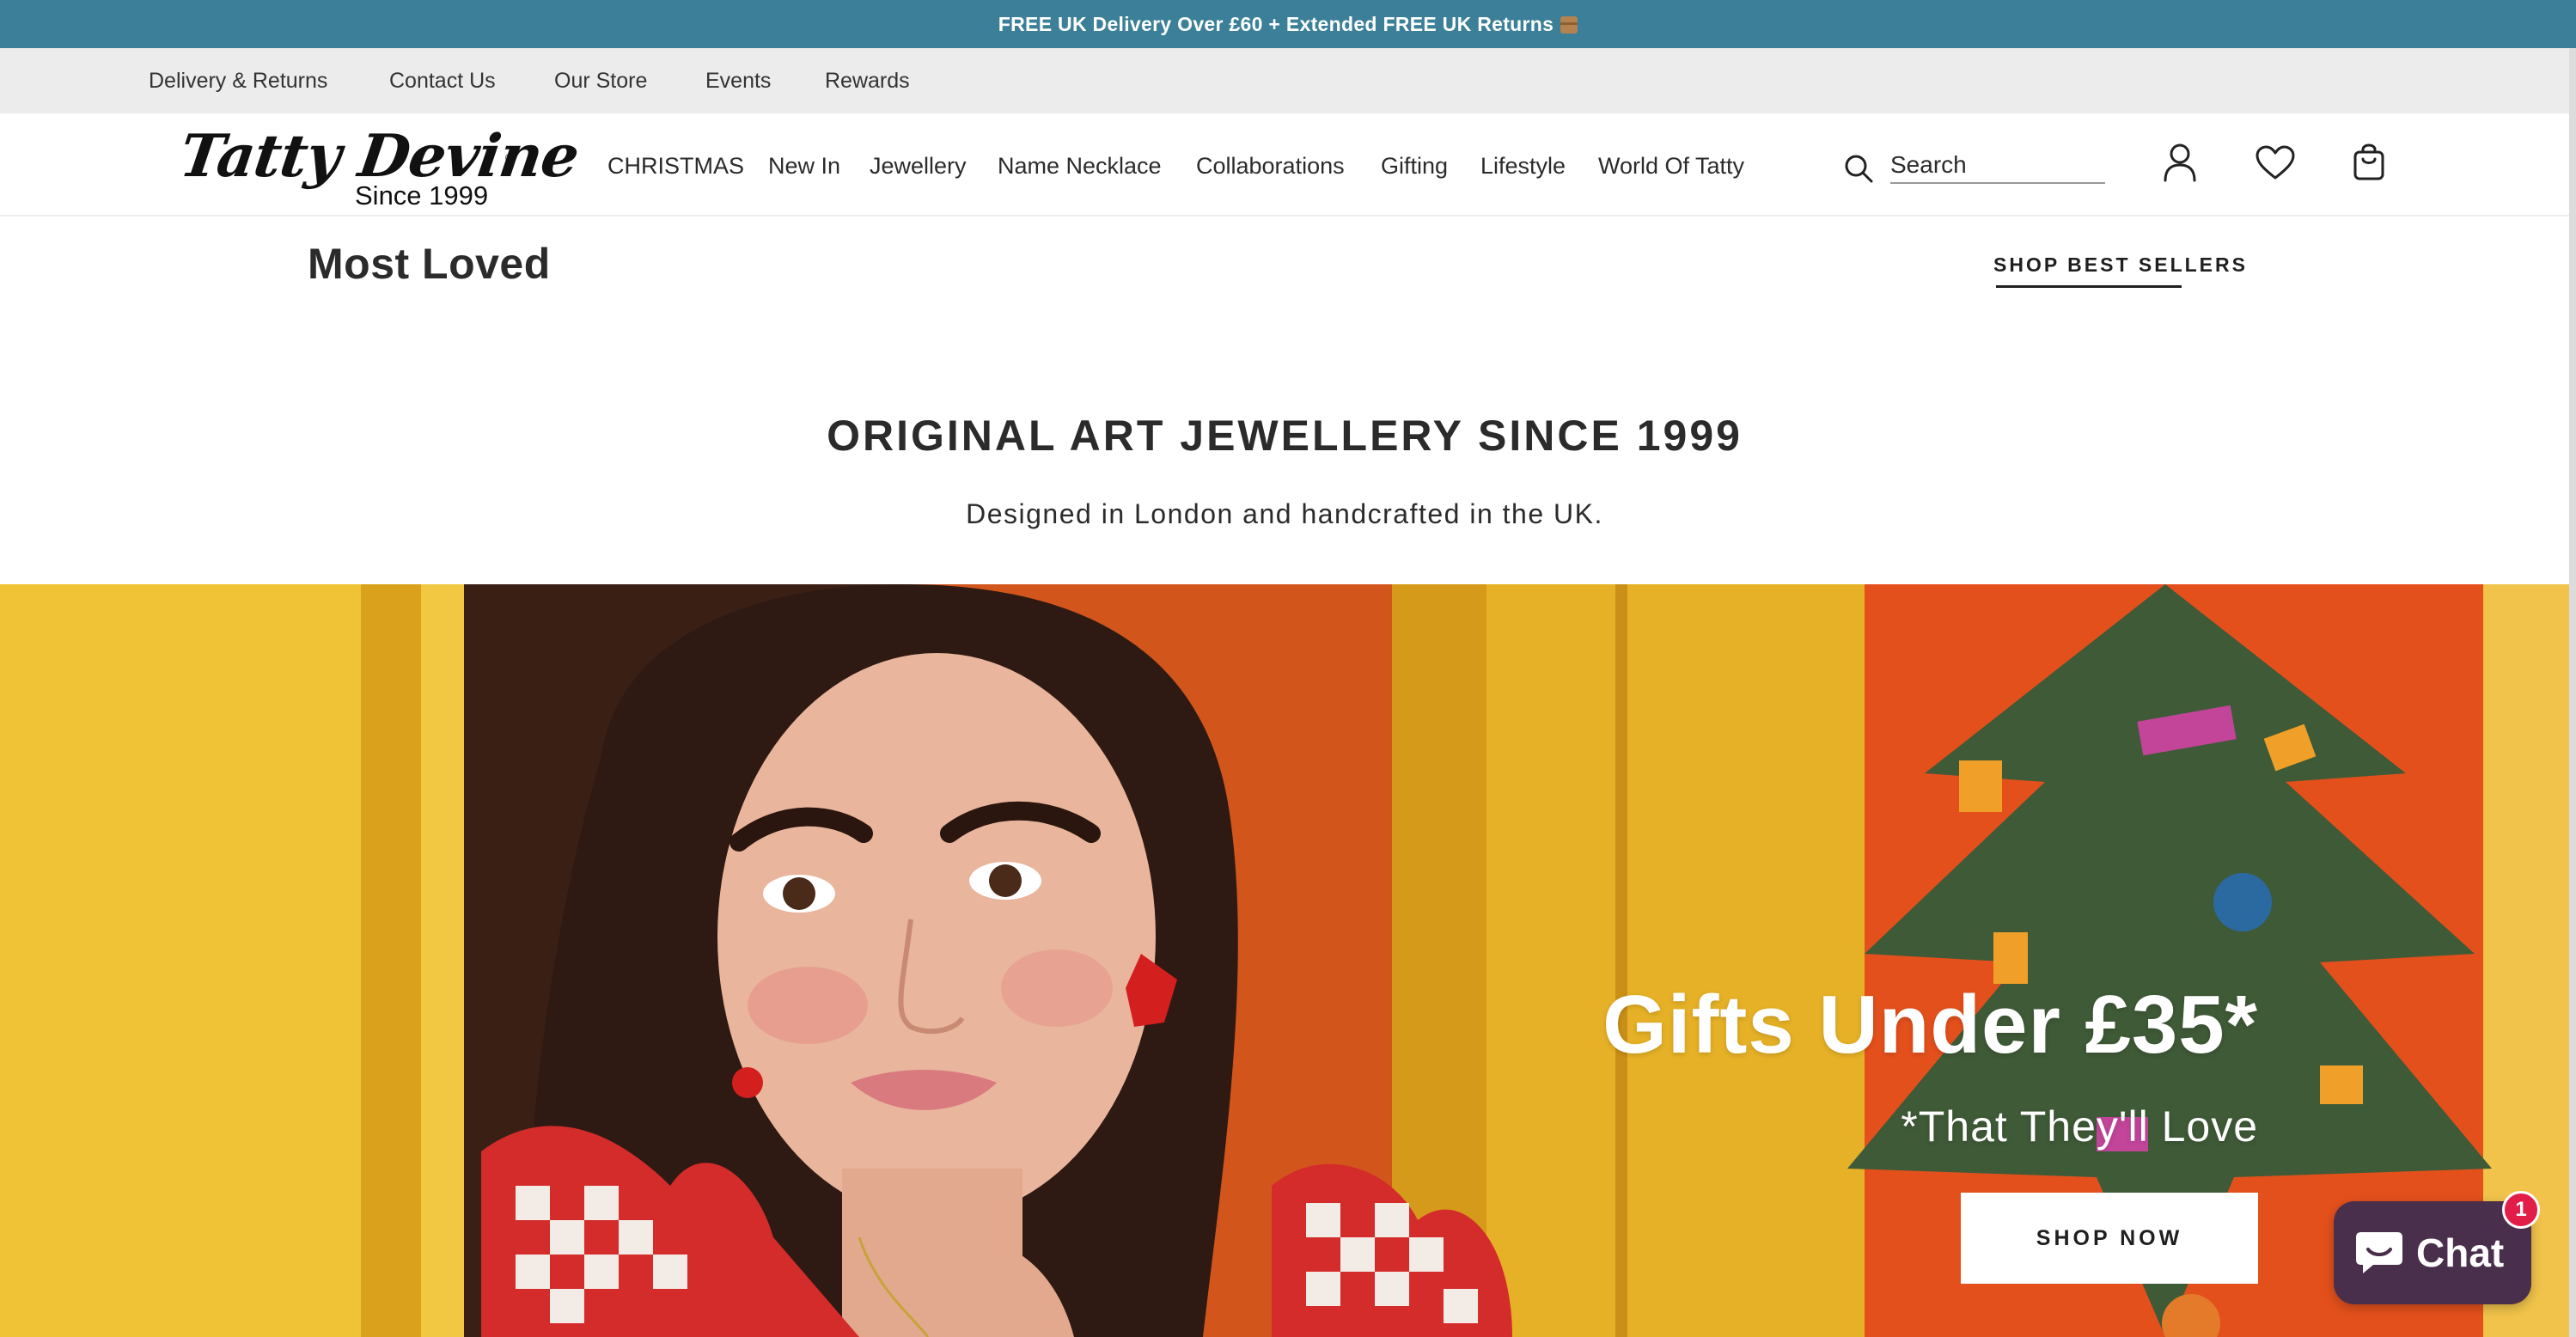  Describe the element at coordinates (1930, 1025) in the screenshot. I see `hero-title: Gifts Under £35*` at that location.